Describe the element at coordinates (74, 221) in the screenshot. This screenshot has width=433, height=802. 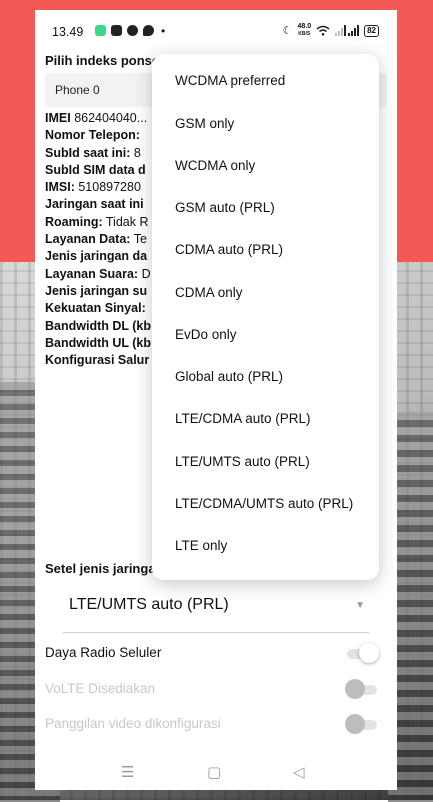
I see `info-key: Roaming:` at that location.